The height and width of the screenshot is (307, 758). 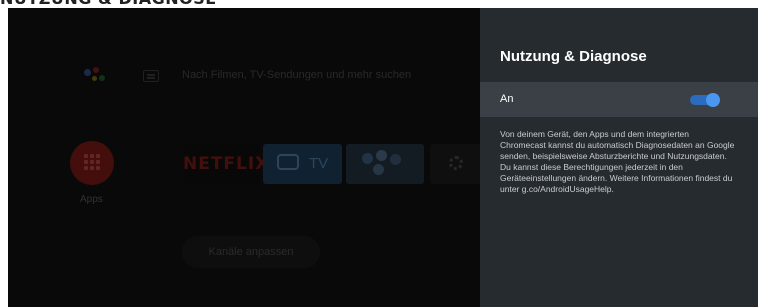 What do you see at coordinates (108, 4) in the screenshot?
I see `cropped-heading-text: NUTZUNG & DIAGNOSE` at bounding box center [108, 4].